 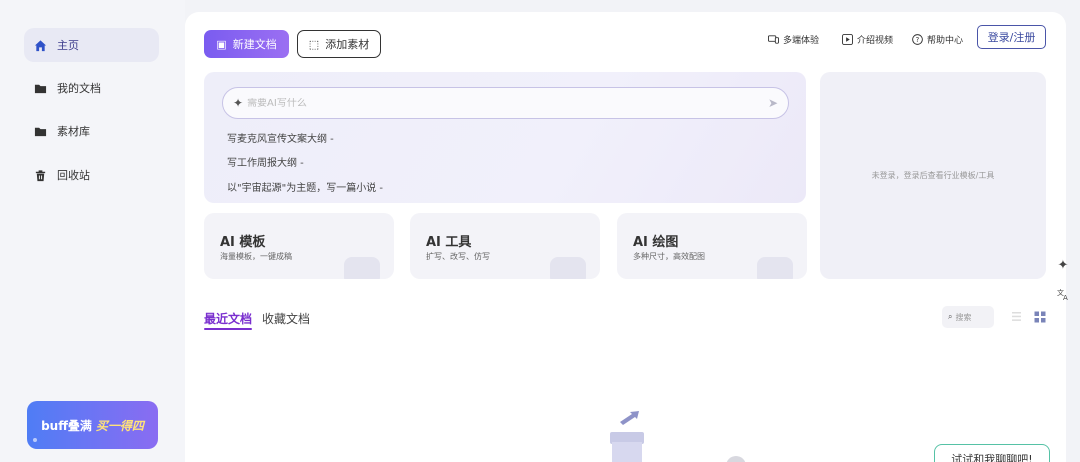 What do you see at coordinates (847, 39) in the screenshot?
I see `play-icon` at bounding box center [847, 39].